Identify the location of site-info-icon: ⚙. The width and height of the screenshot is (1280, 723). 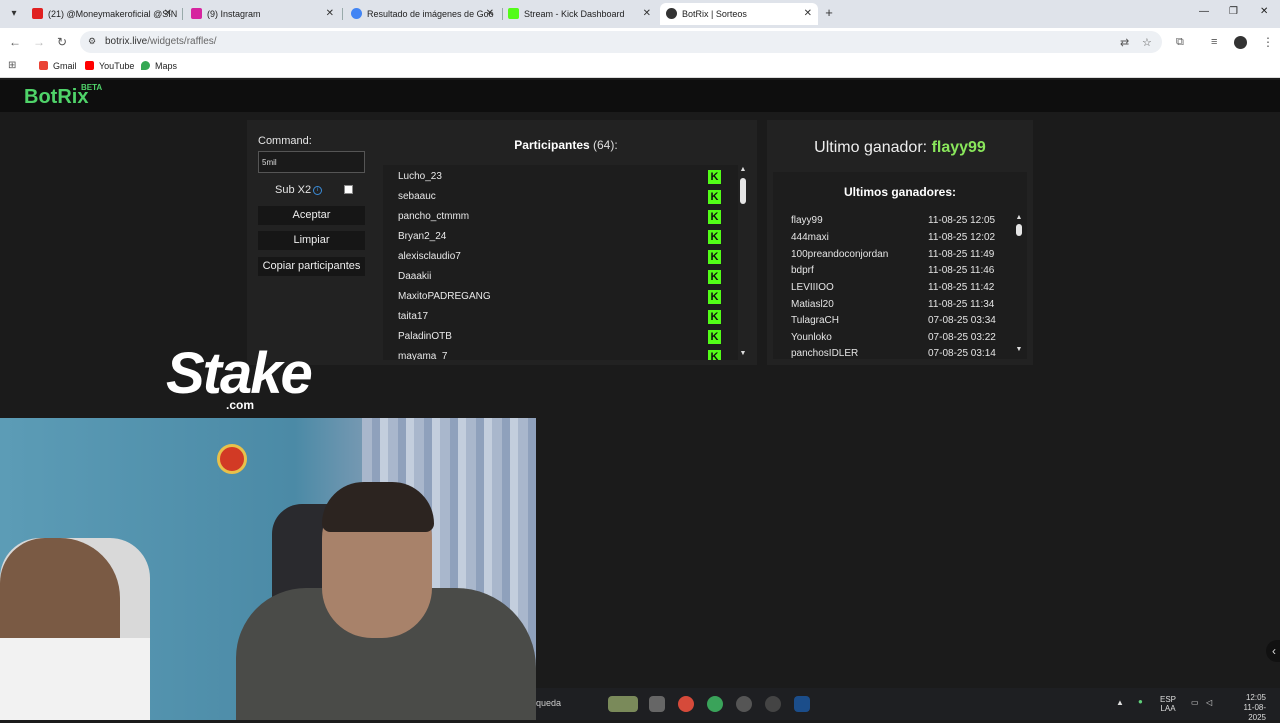
(92, 41).